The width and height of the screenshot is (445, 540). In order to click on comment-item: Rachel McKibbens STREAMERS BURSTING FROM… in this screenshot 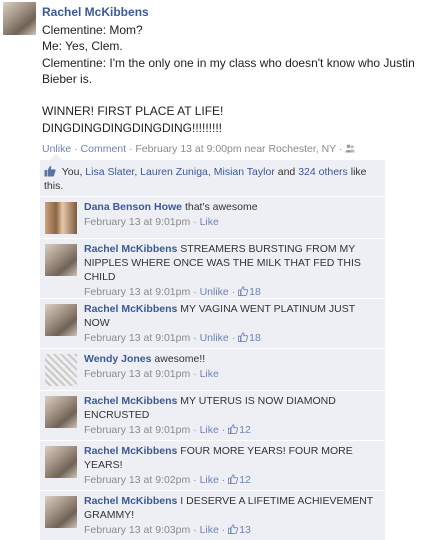, I will do `click(212, 268)`.